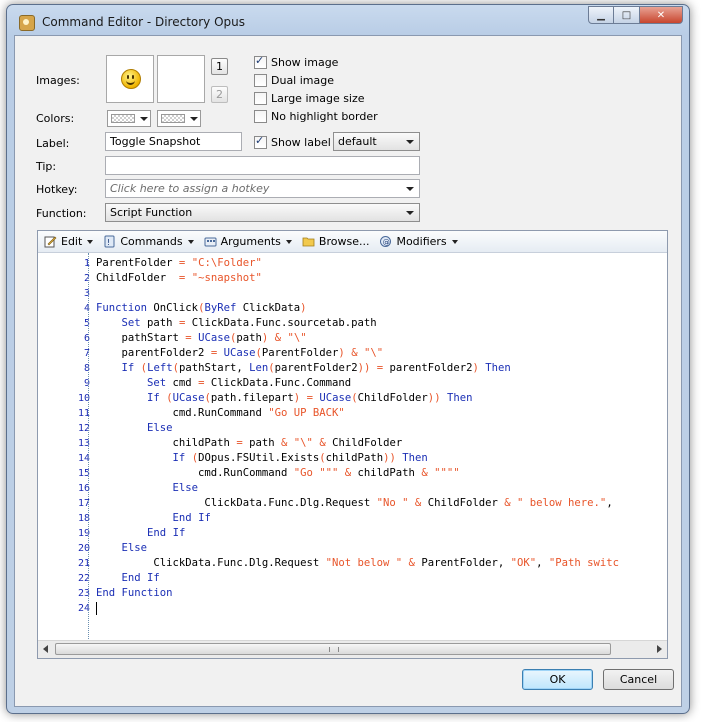 The width and height of the screenshot is (703, 722). Describe the element at coordinates (260, 116) in the screenshot. I see `no-highlight-border-check` at that location.